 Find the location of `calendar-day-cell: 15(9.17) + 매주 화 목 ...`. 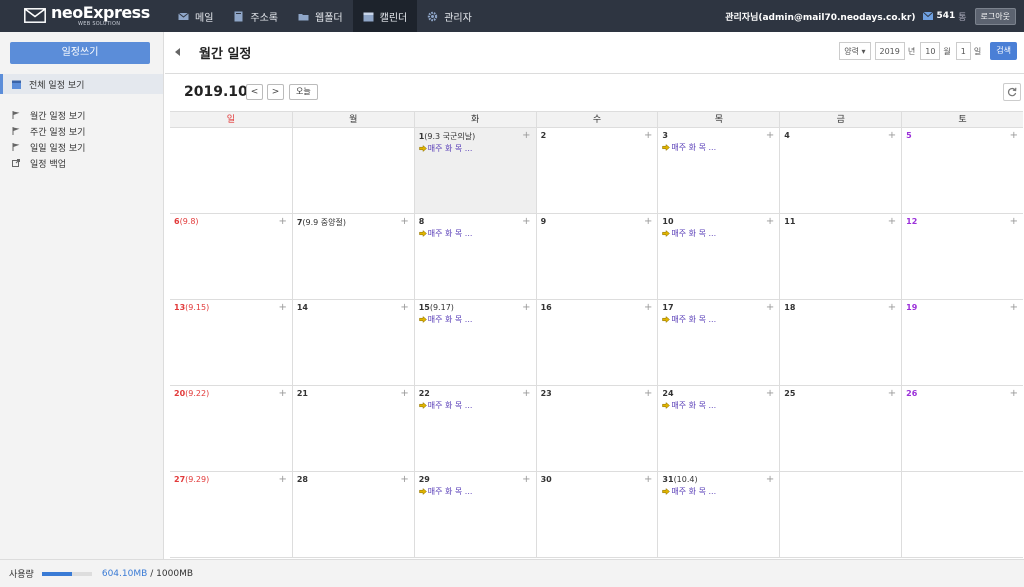

calendar-day-cell: 15(9.17) + 매주 화 목 ... is located at coordinates (474, 342).